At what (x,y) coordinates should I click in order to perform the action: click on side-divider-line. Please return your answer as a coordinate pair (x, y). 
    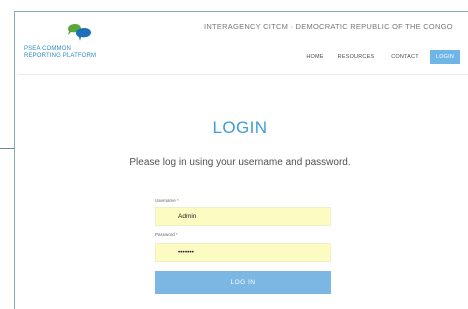
    Looking at the image, I should click on (7, 148).